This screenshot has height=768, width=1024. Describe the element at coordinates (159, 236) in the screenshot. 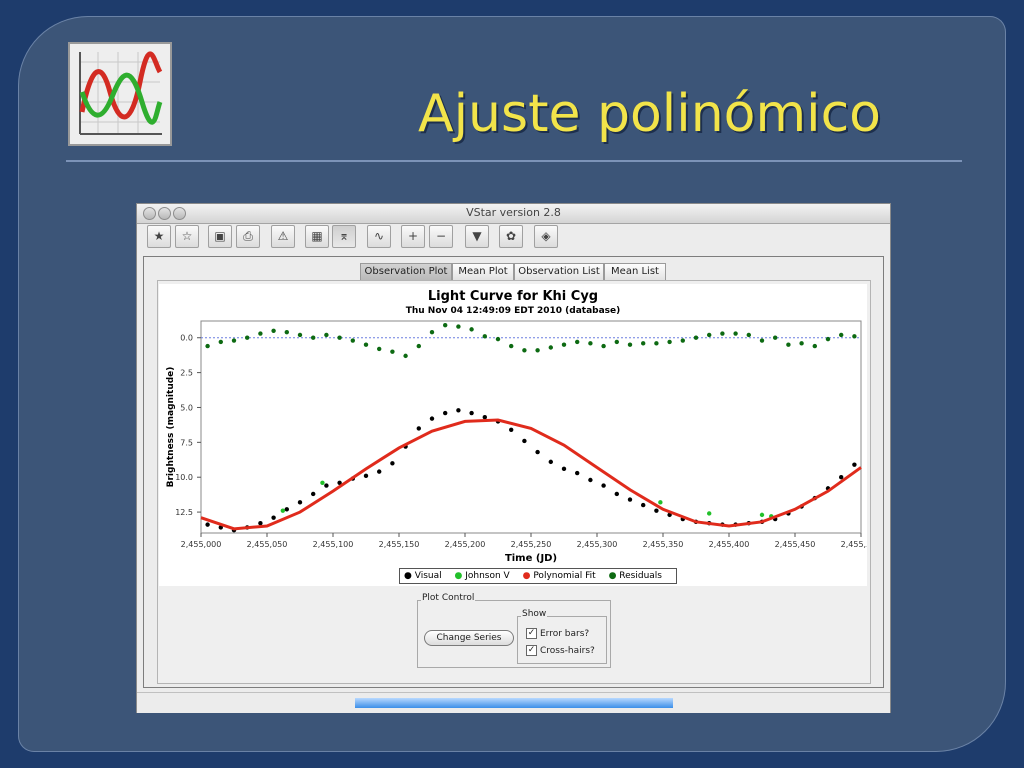

I see `new-star-icon: ★` at that location.